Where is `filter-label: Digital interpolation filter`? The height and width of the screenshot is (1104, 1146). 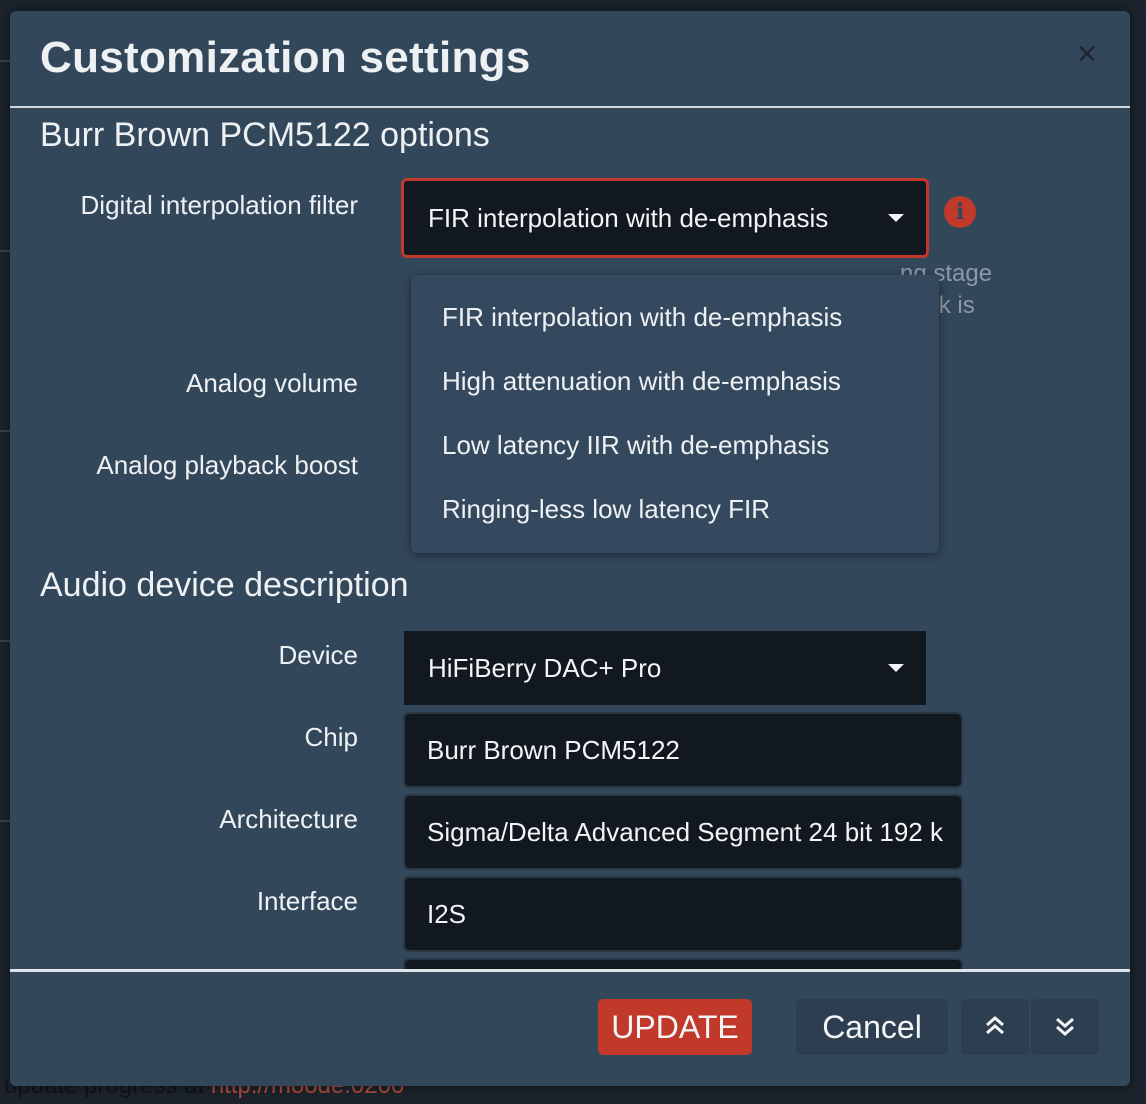 filter-label: Digital interpolation filter is located at coordinates (219, 205).